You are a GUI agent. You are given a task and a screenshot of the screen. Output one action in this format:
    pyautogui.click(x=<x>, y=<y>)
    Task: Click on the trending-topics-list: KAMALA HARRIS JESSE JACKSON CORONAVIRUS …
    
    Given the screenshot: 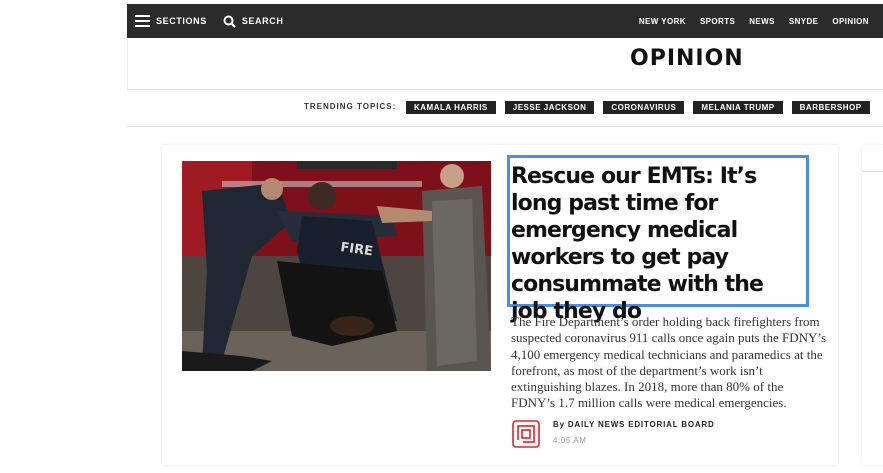 What is the action you would take?
    pyautogui.click(x=638, y=107)
    